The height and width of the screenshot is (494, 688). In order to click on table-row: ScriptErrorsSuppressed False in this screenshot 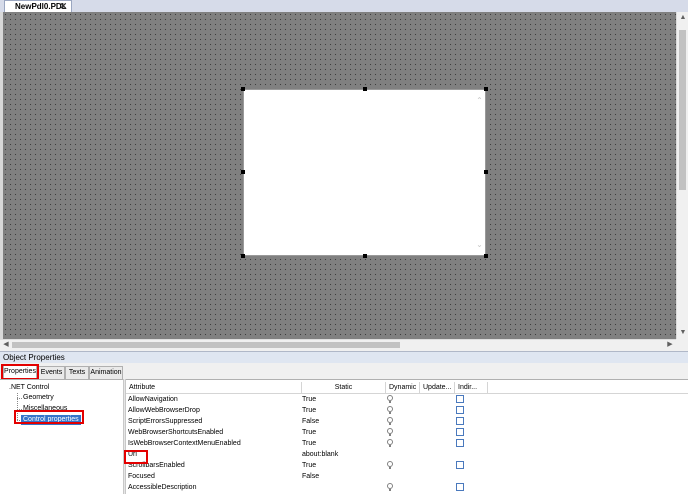, I will do `click(407, 421)`.